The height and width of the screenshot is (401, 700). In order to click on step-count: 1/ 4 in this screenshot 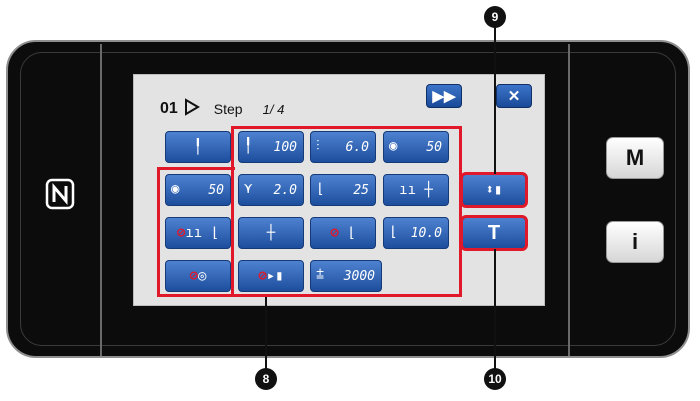, I will do `click(273, 109)`.